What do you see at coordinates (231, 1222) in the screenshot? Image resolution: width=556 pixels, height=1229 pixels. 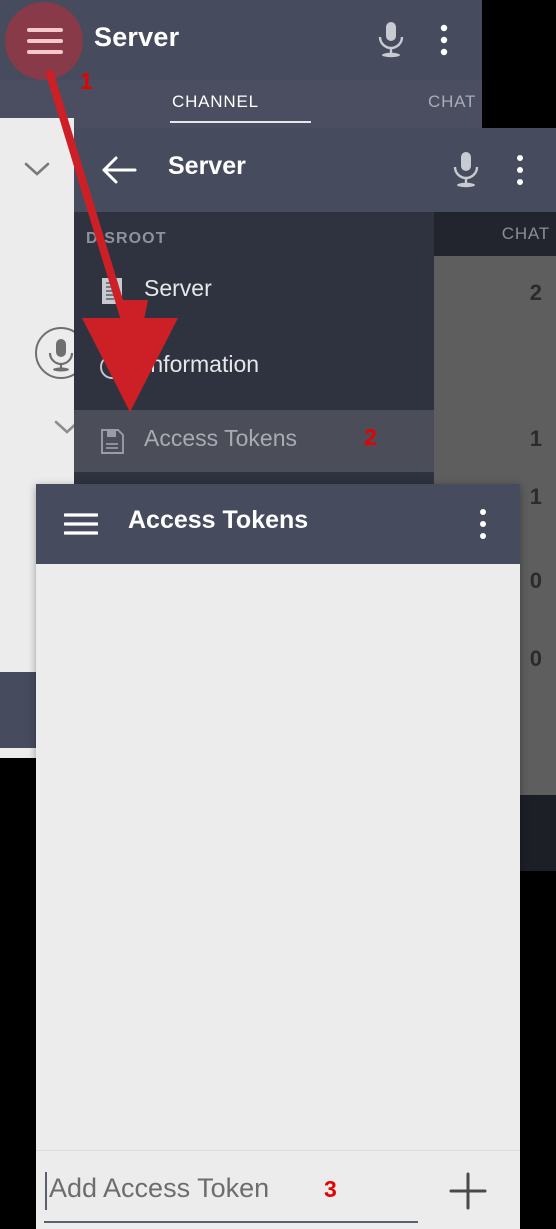 I see `input-underline` at bounding box center [231, 1222].